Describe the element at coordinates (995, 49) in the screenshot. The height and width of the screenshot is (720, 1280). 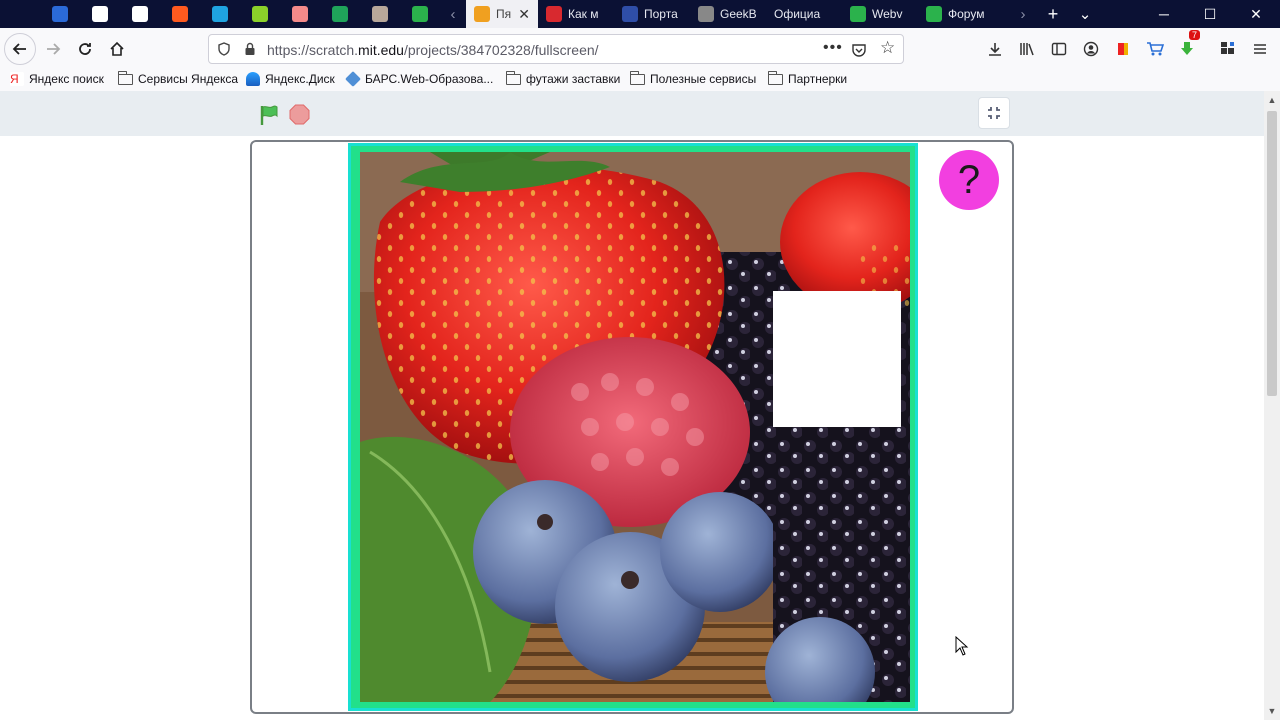
I see `downloads-icon` at that location.